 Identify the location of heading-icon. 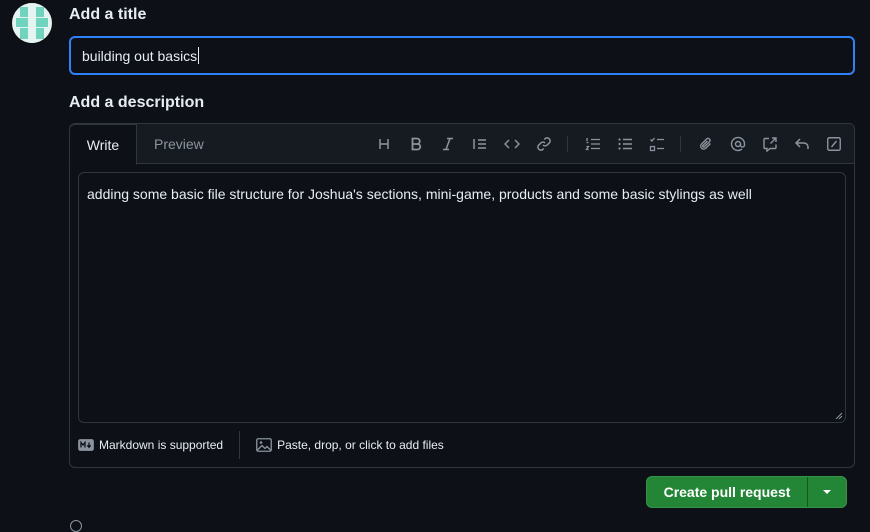
(384, 144).